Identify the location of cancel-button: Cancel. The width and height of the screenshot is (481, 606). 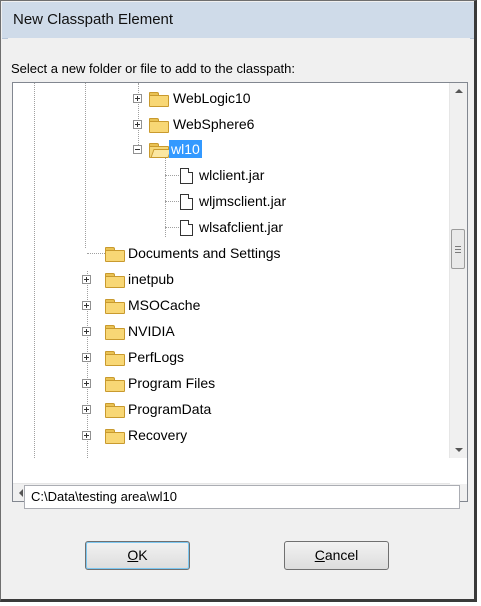
(336, 555).